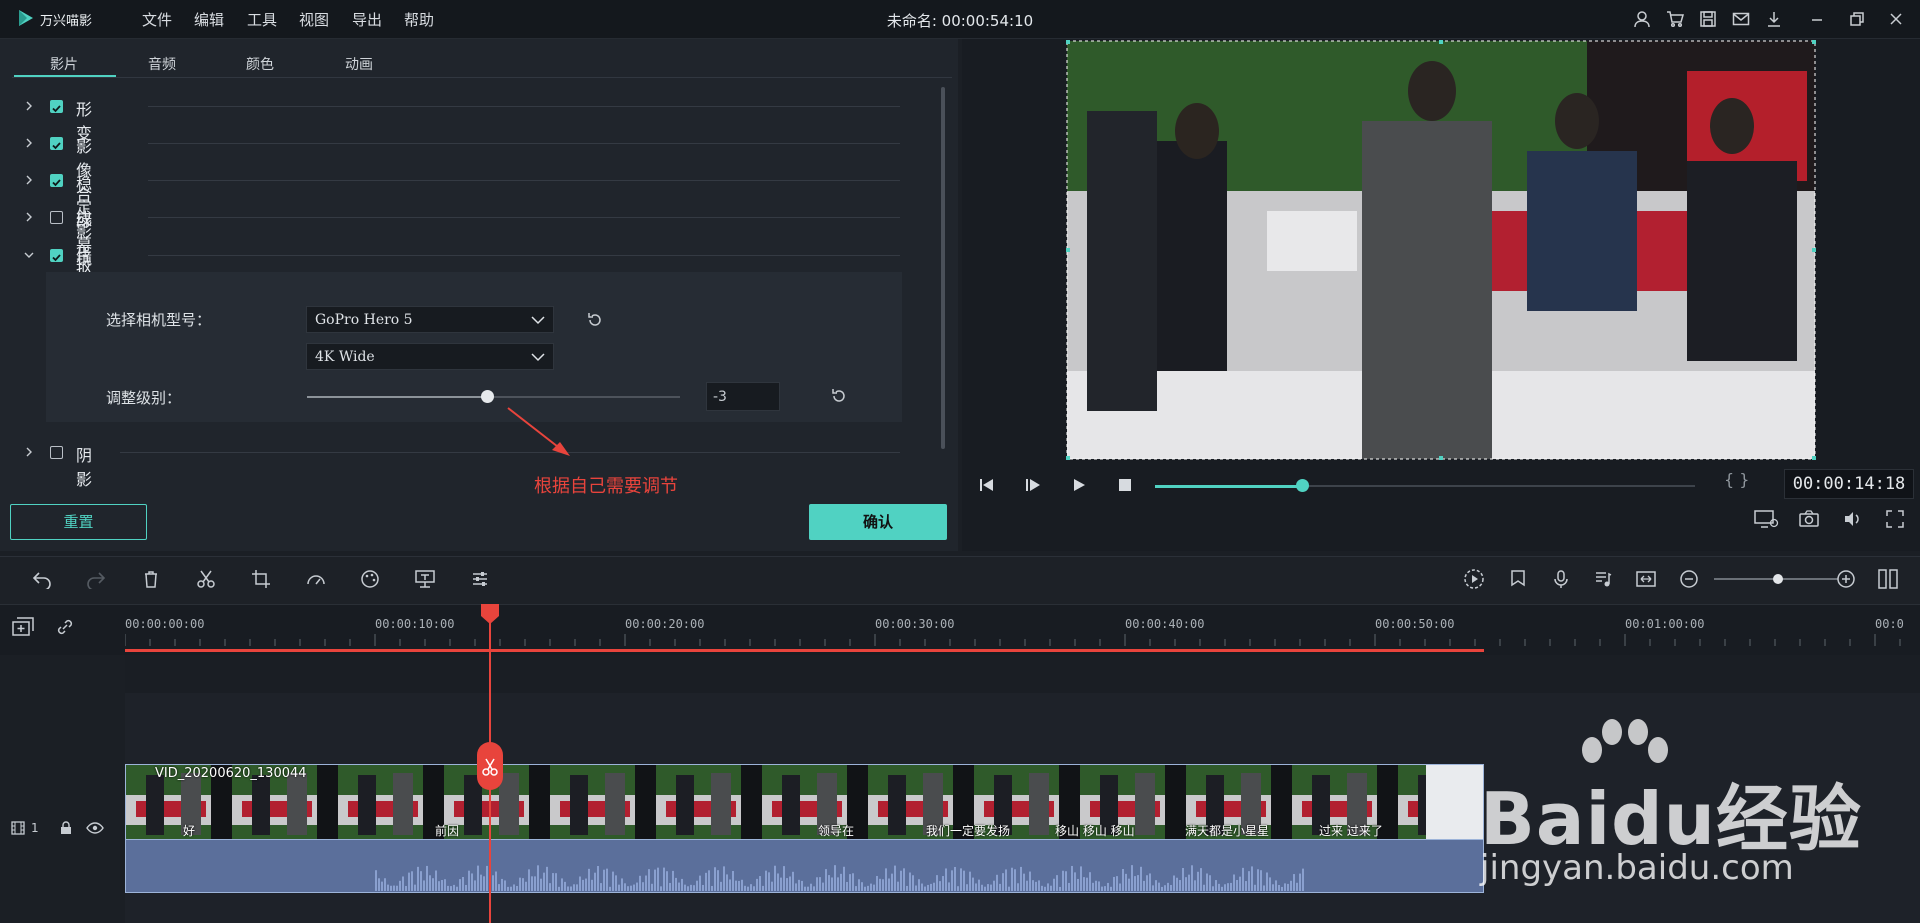 The width and height of the screenshot is (1920, 923). I want to click on clip-name: VID_20200620_130044, so click(231, 773).